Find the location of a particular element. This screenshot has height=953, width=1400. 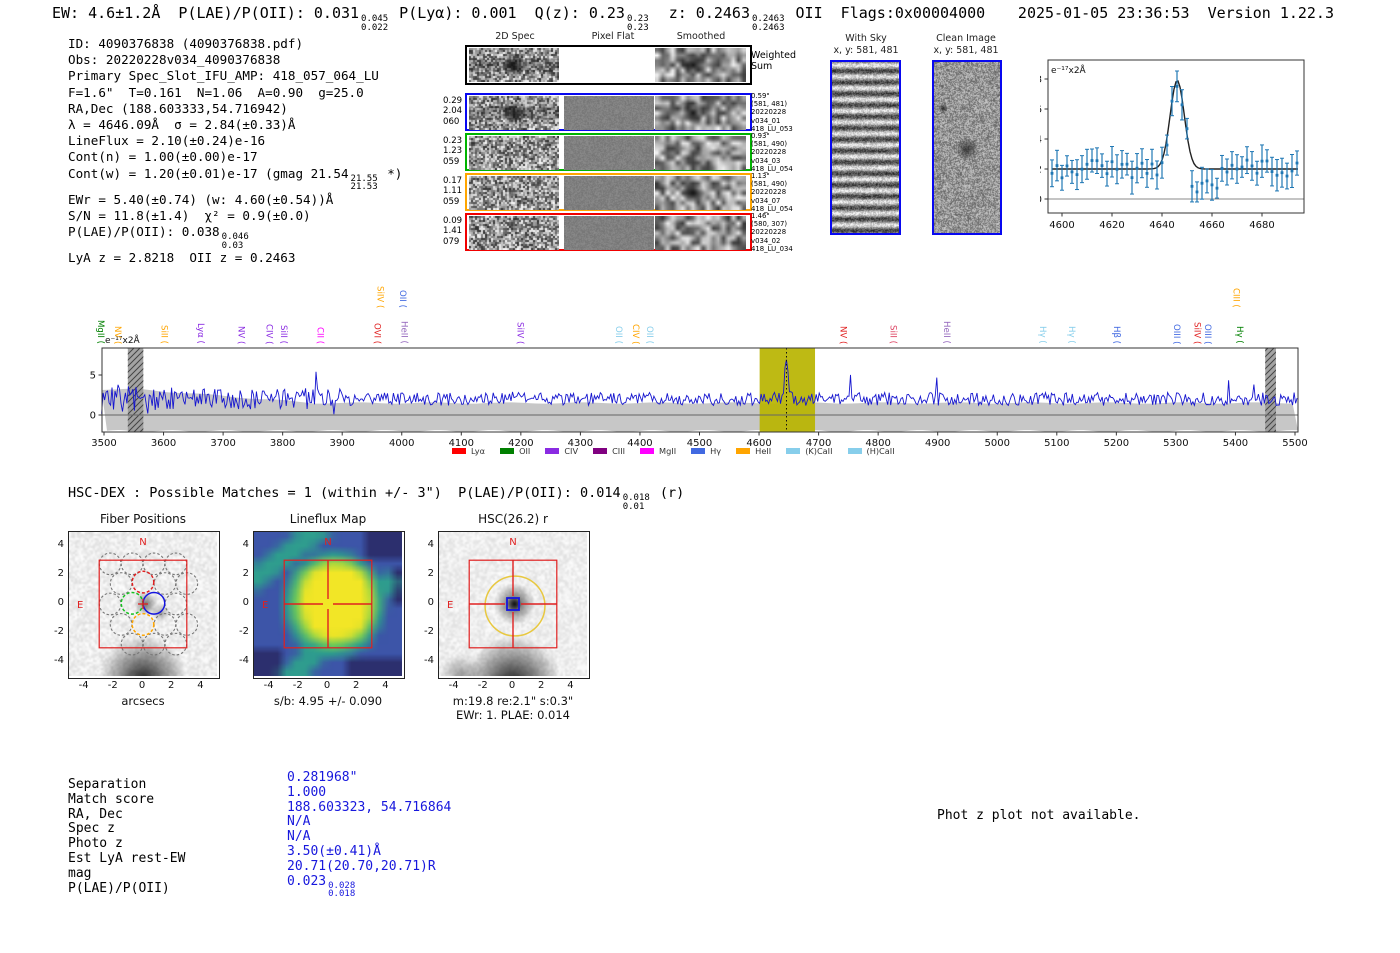

panel-x-tick: 4 is located at coordinates (570, 685).